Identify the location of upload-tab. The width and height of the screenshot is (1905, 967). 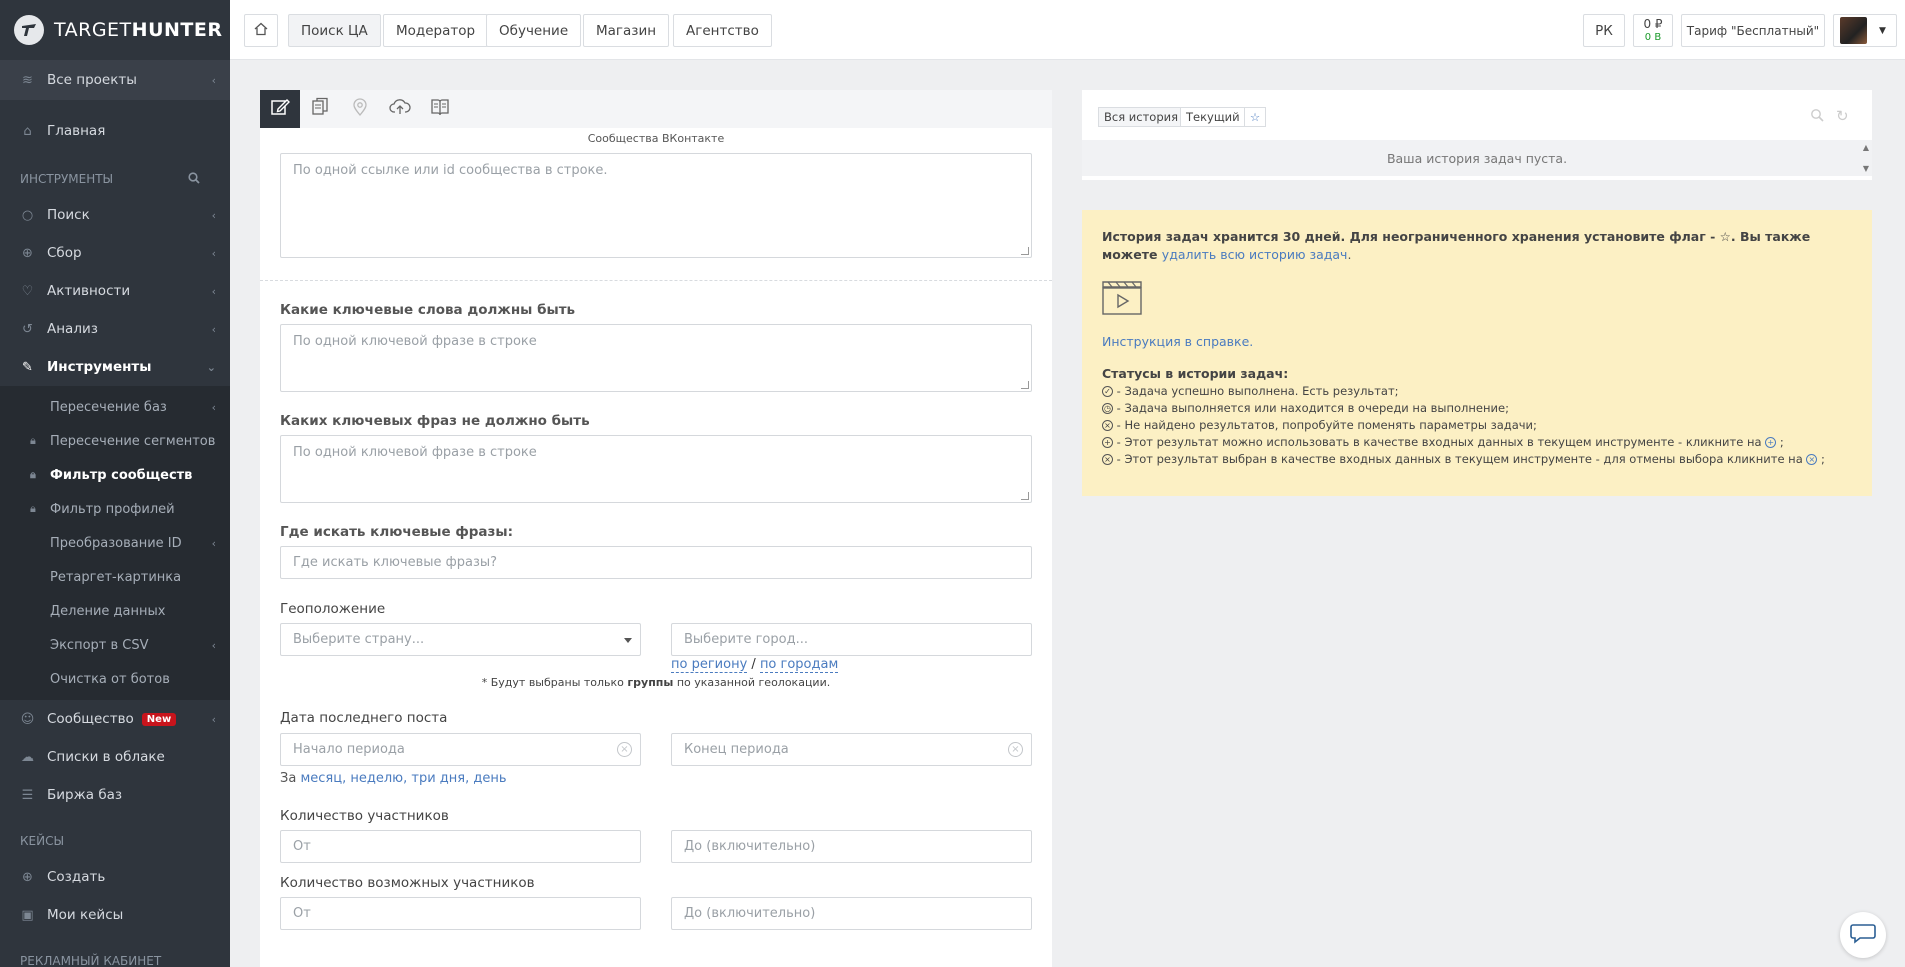
(400, 109).